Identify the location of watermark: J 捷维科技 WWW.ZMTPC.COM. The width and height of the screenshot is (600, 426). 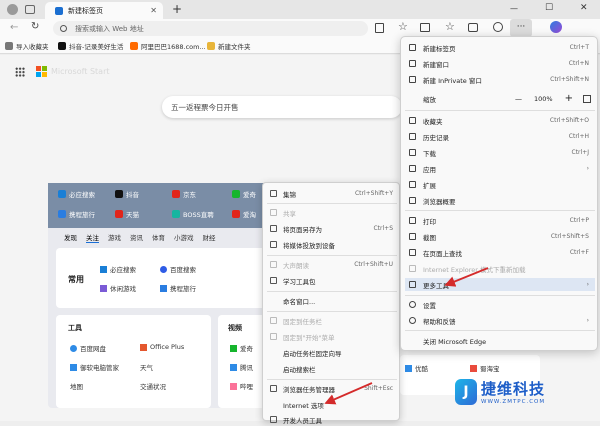
(500, 391).